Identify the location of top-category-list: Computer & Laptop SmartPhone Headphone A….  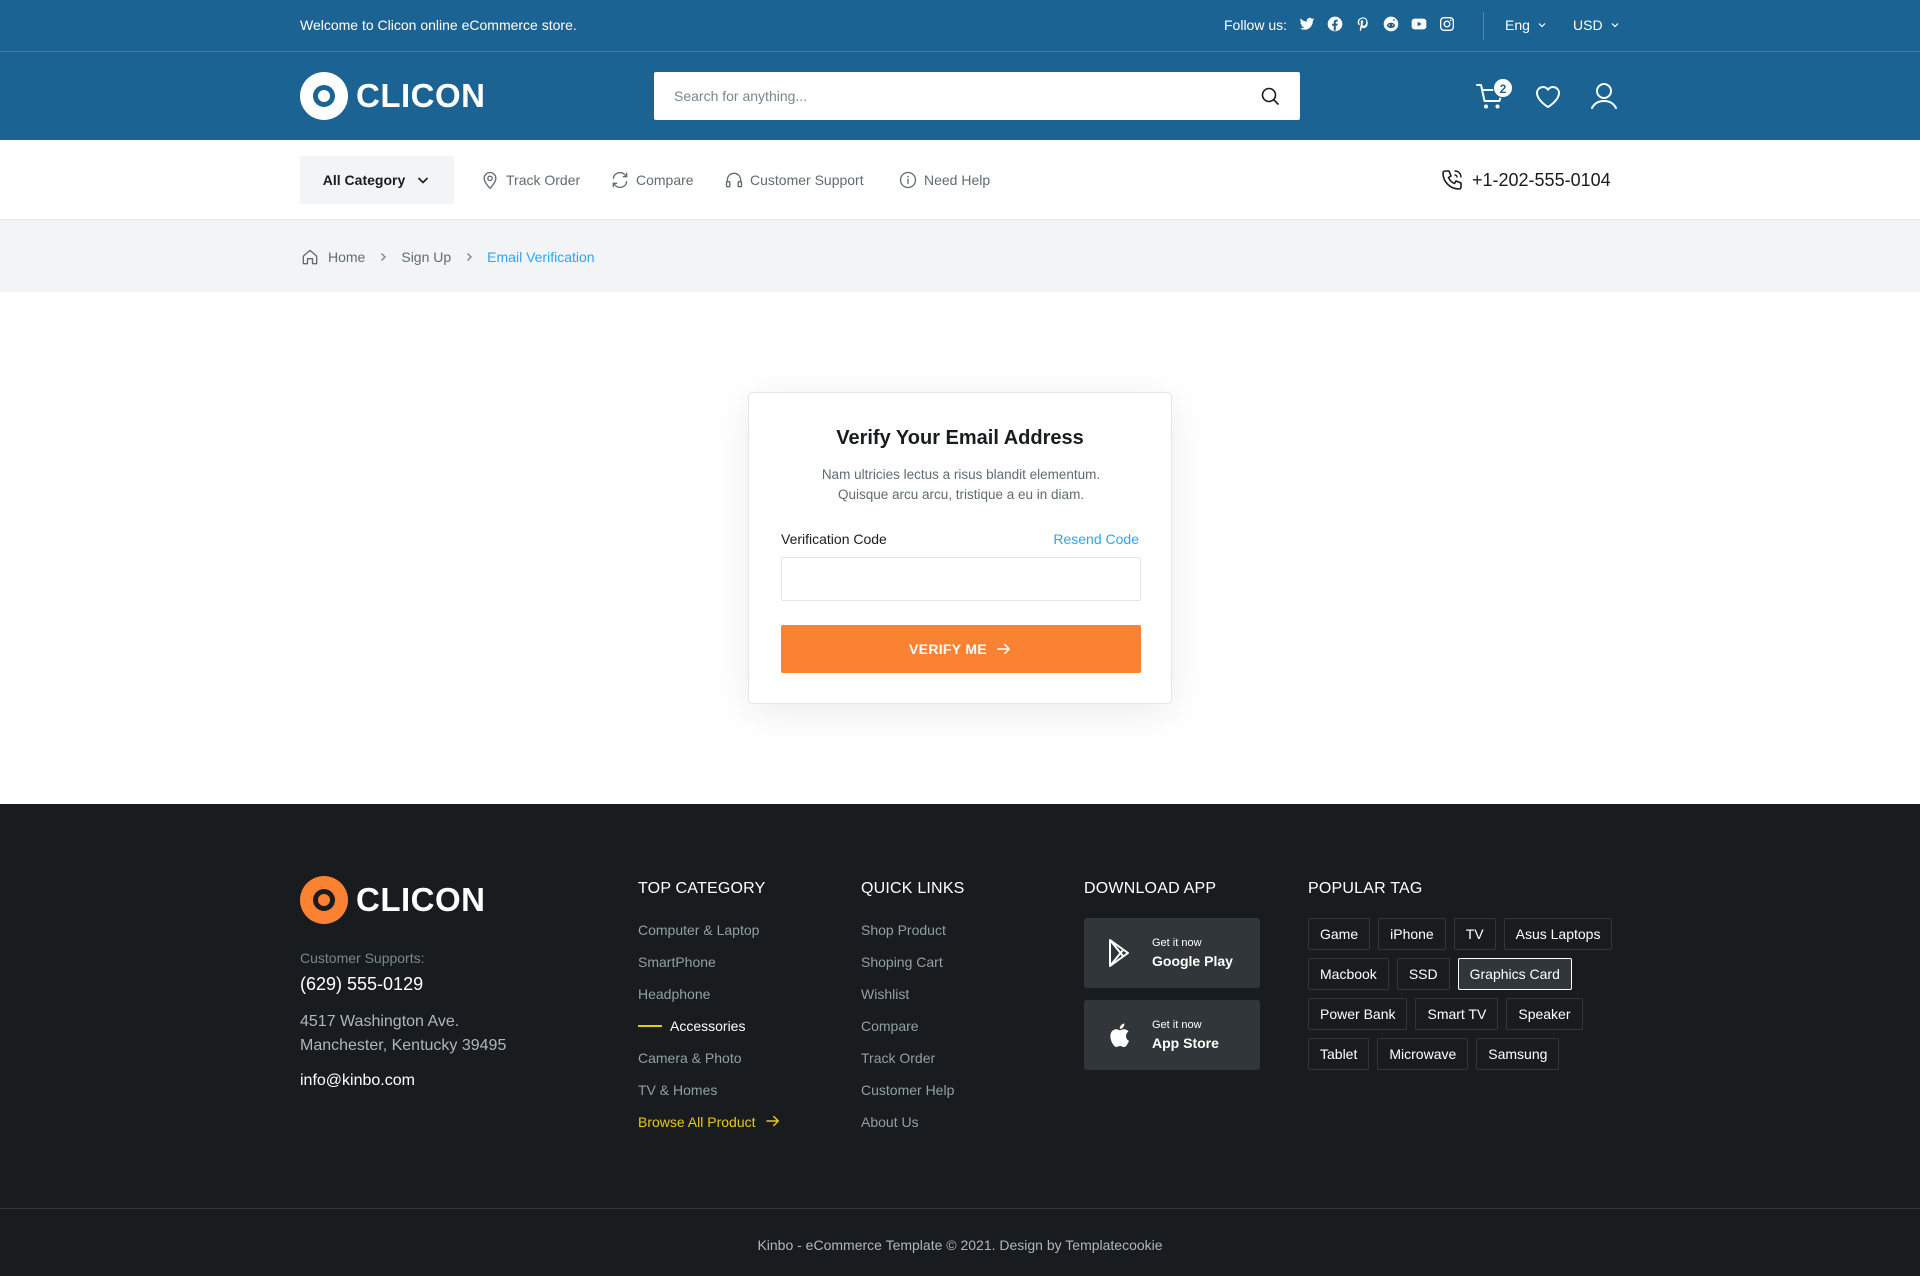
(710, 1032).